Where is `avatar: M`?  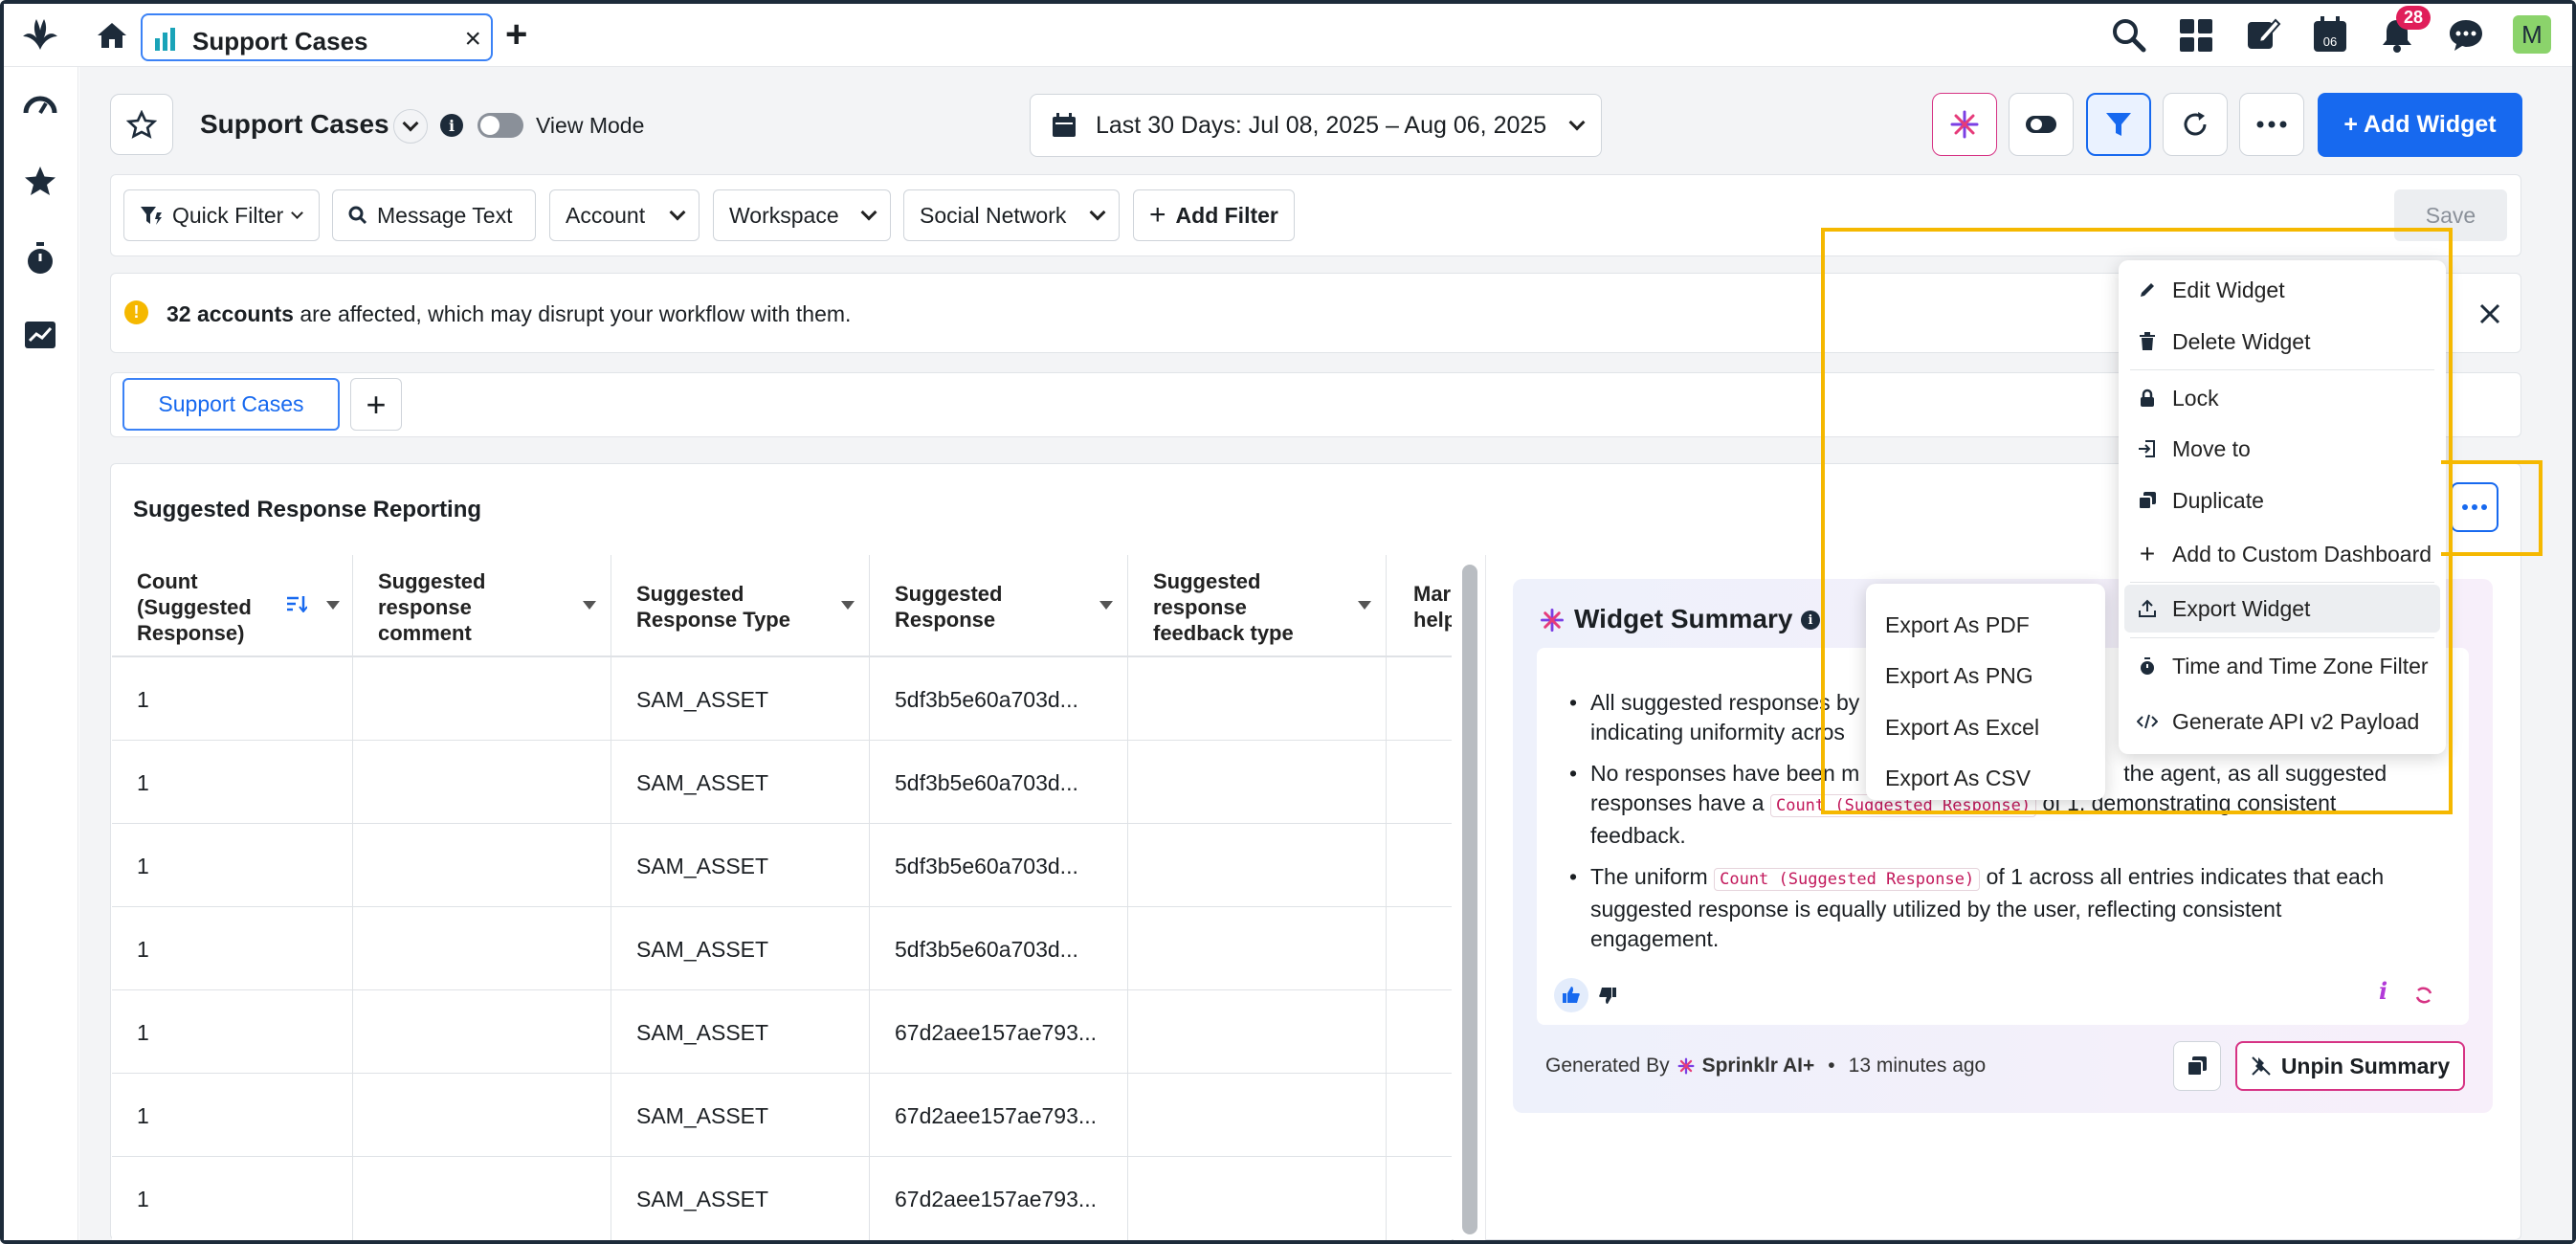 avatar: M is located at coordinates (2532, 34).